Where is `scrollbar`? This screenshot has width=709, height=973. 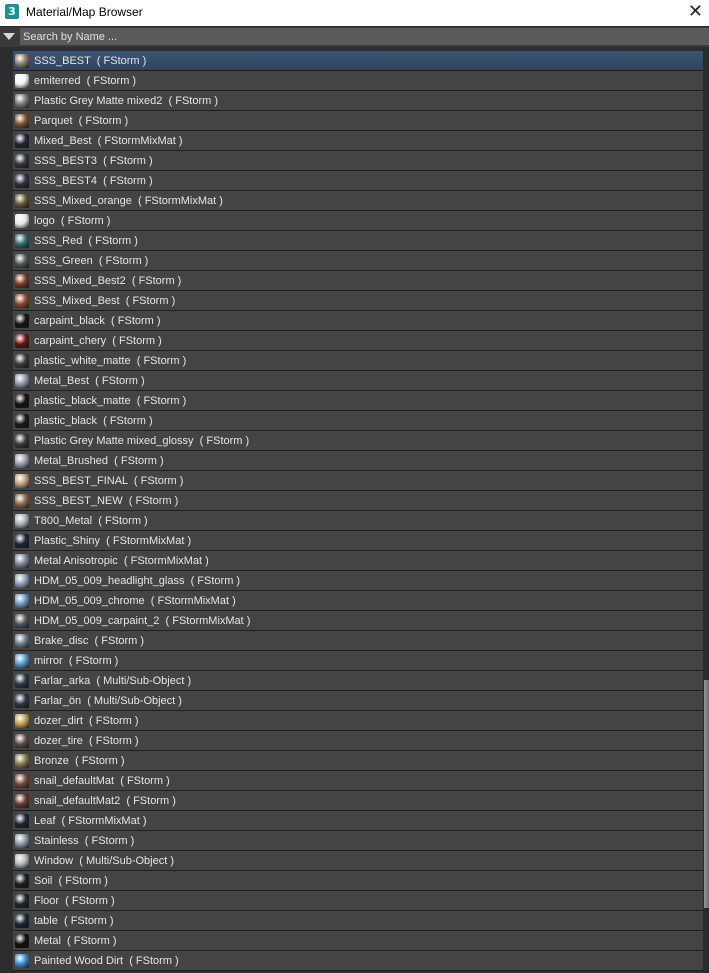 scrollbar is located at coordinates (706, 510).